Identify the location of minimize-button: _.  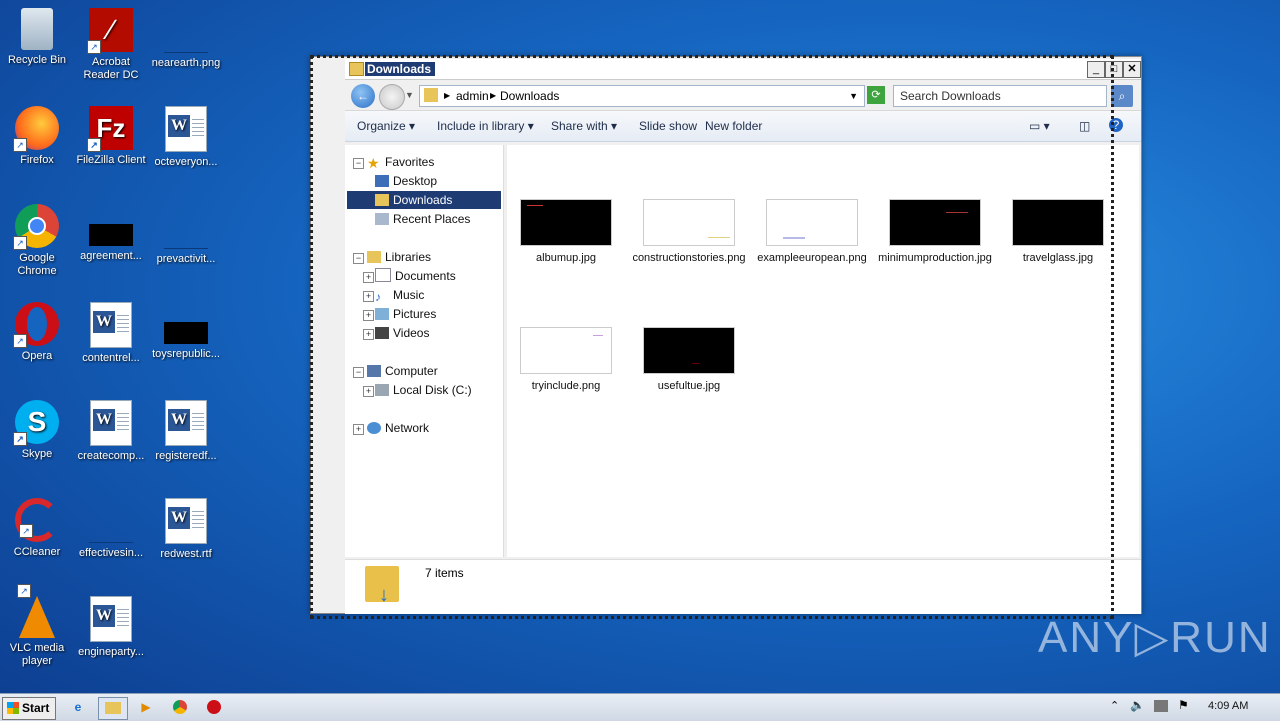
(1096, 69).